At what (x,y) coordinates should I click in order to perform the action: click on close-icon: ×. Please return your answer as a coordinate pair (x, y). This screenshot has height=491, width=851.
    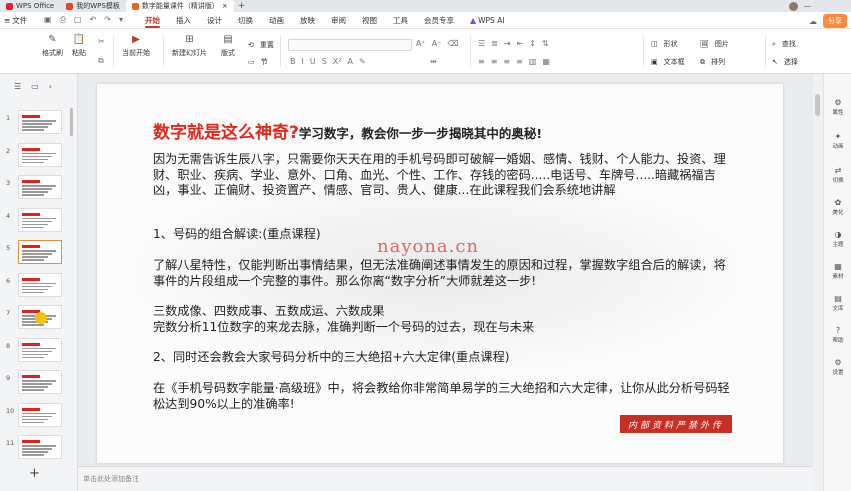
    Looking at the image, I should click on (225, 6).